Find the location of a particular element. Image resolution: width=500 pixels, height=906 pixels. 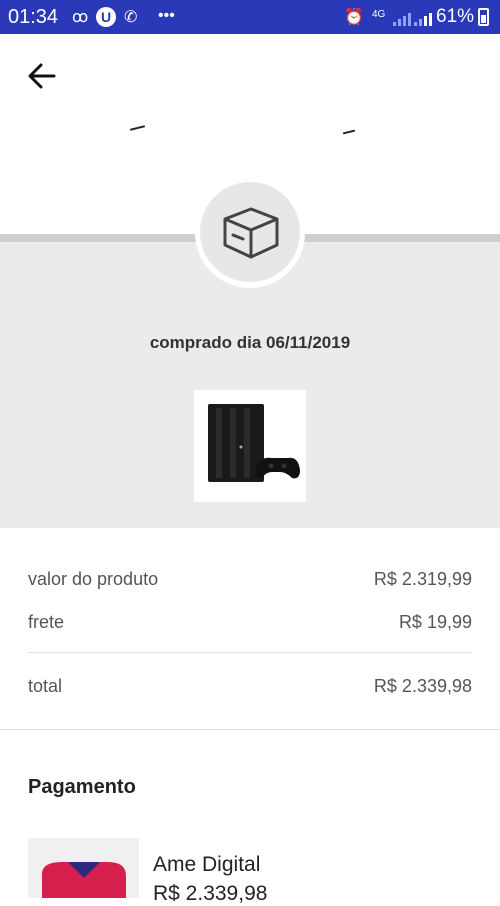

box-icon is located at coordinates (251, 233).